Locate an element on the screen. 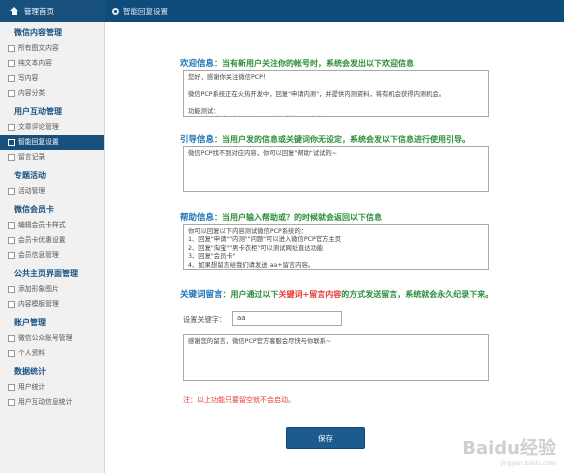  sidebar-item-profile: 个人资料 is located at coordinates (52, 353).